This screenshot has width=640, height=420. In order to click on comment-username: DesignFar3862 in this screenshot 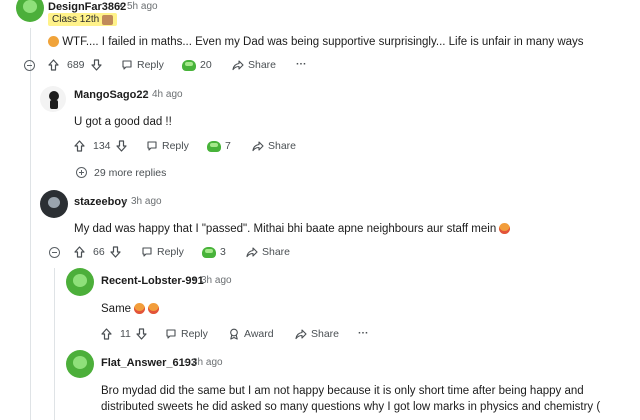, I will do `click(87, 7)`.